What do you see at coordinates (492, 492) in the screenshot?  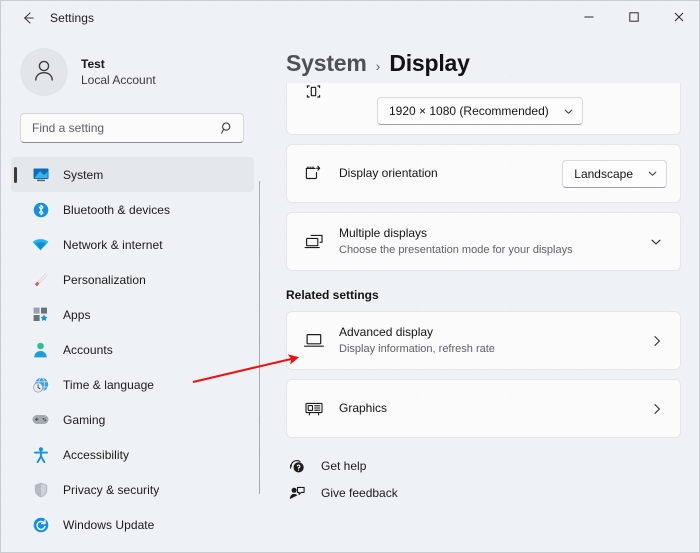 I see `give-feedback-link: Give feedback` at bounding box center [492, 492].